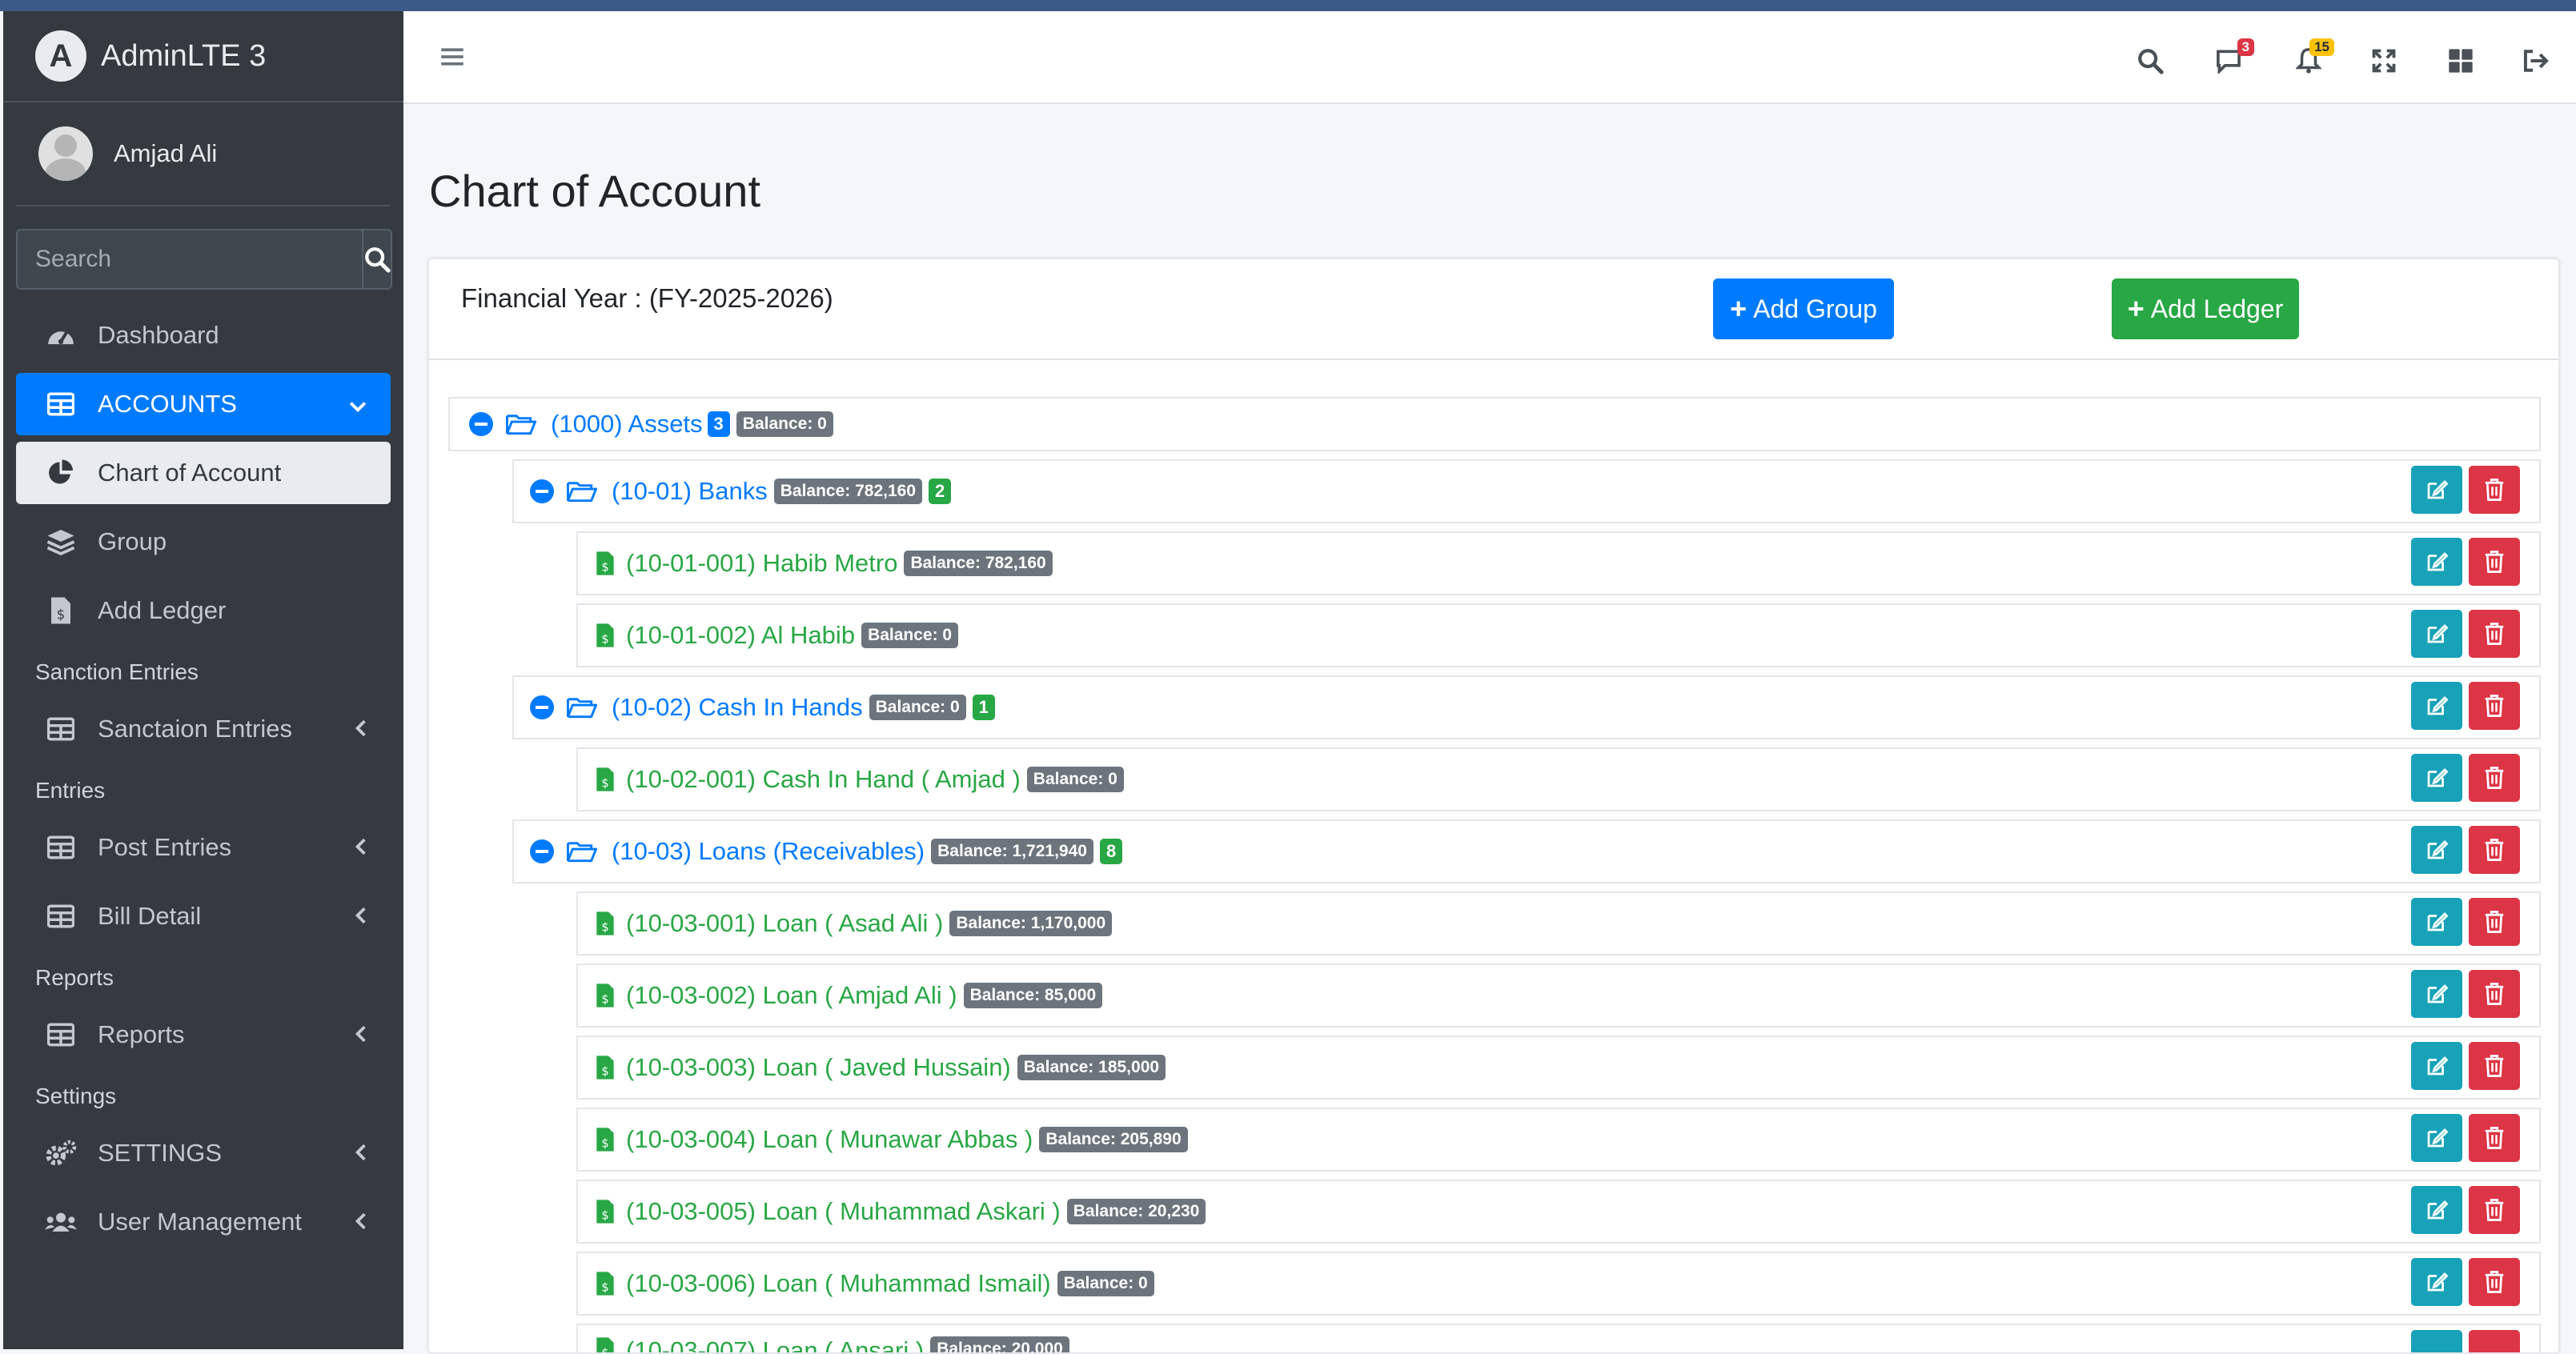 This screenshot has height=1354, width=2576. Describe the element at coordinates (2312, 59) in the screenshot. I see `notifications-bell-icon: 15` at that location.